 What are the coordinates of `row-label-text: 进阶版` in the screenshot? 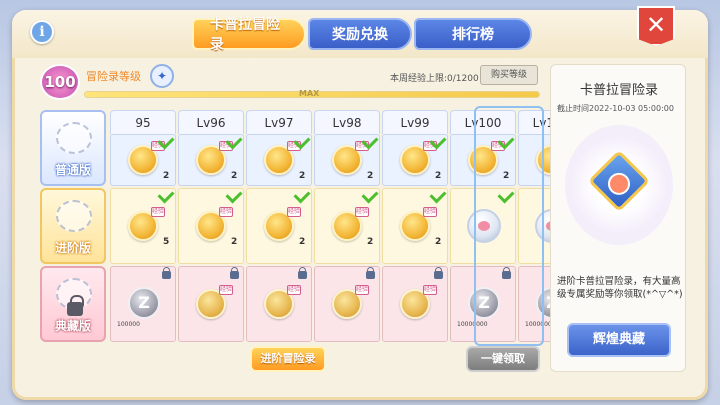 It's located at (72, 248).